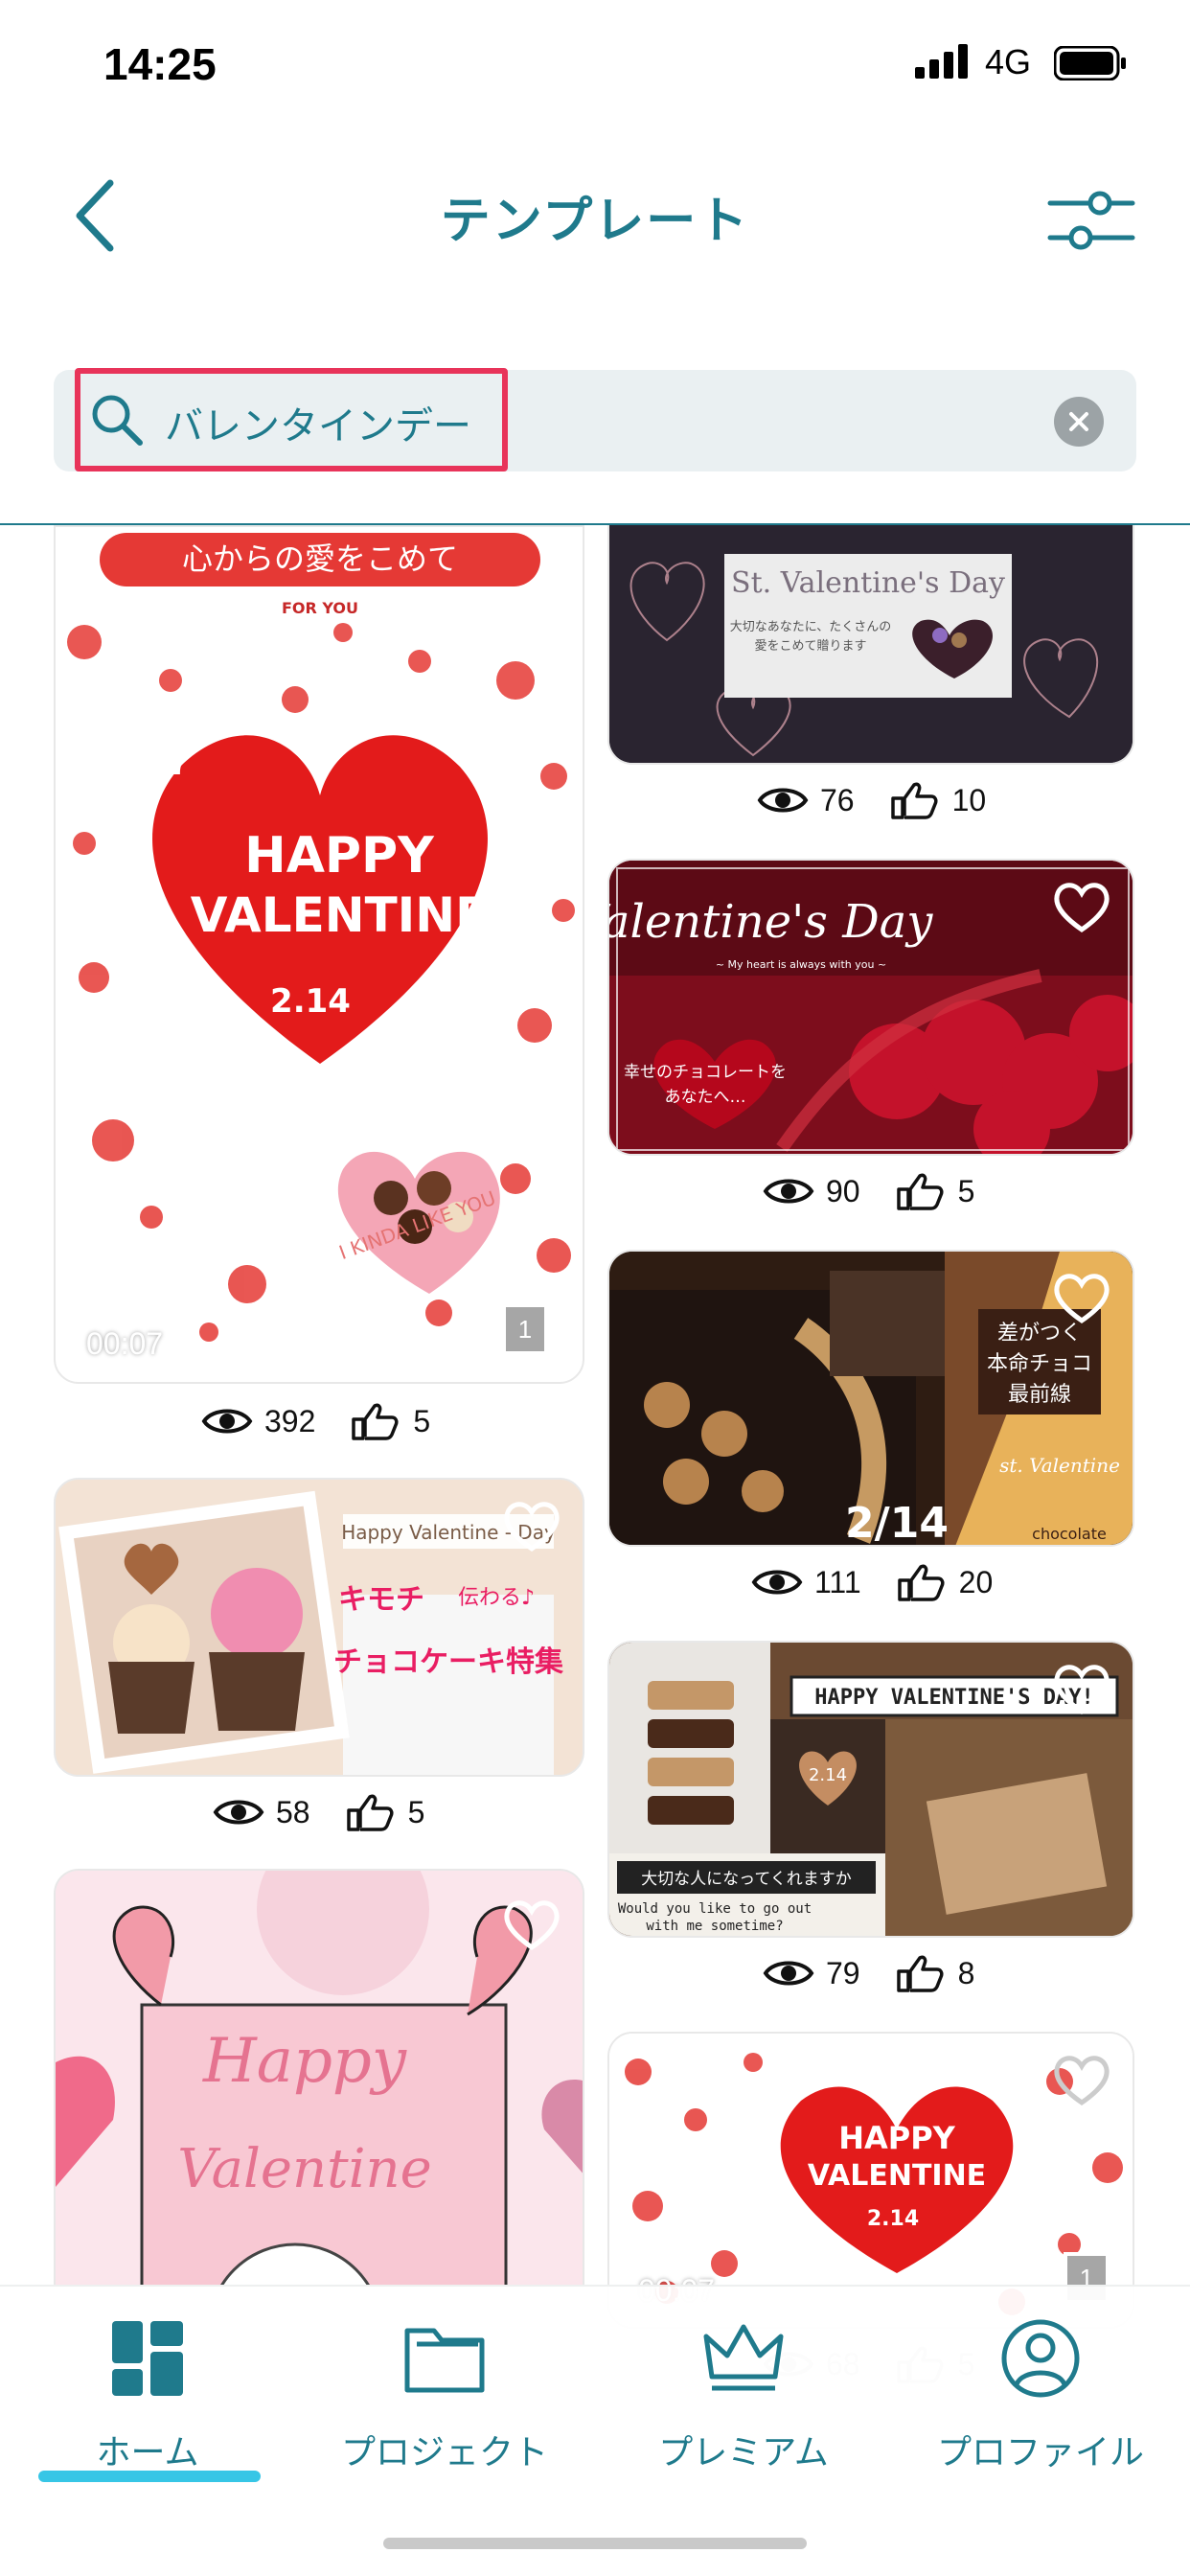 This screenshot has width=1190, height=2576. Describe the element at coordinates (1039, 1364) in the screenshot. I see `card-text-line: 本命チョコ` at that location.